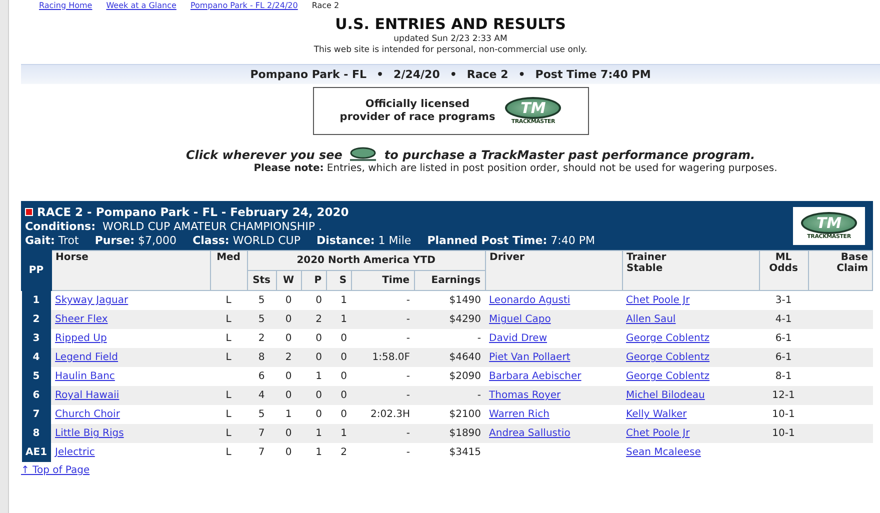 Image resolution: width=880 pixels, height=513 pixels. Describe the element at coordinates (52, 240) in the screenshot. I see `race-detail: Gait: Trot` at that location.